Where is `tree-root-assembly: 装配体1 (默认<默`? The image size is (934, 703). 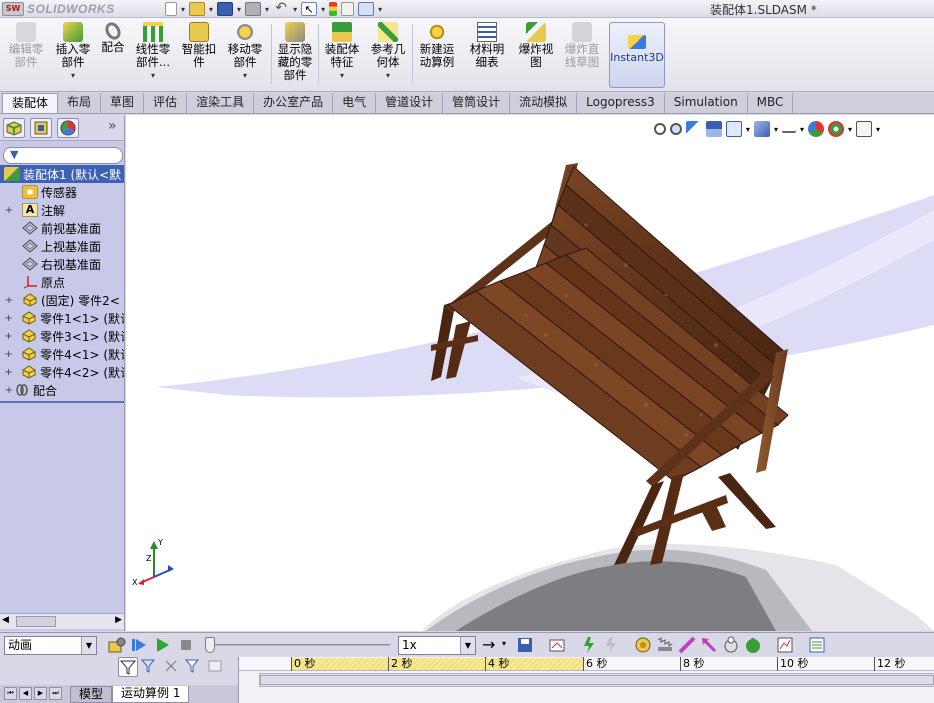 tree-root-assembly: 装配体1 (默认<默 is located at coordinates (62, 174).